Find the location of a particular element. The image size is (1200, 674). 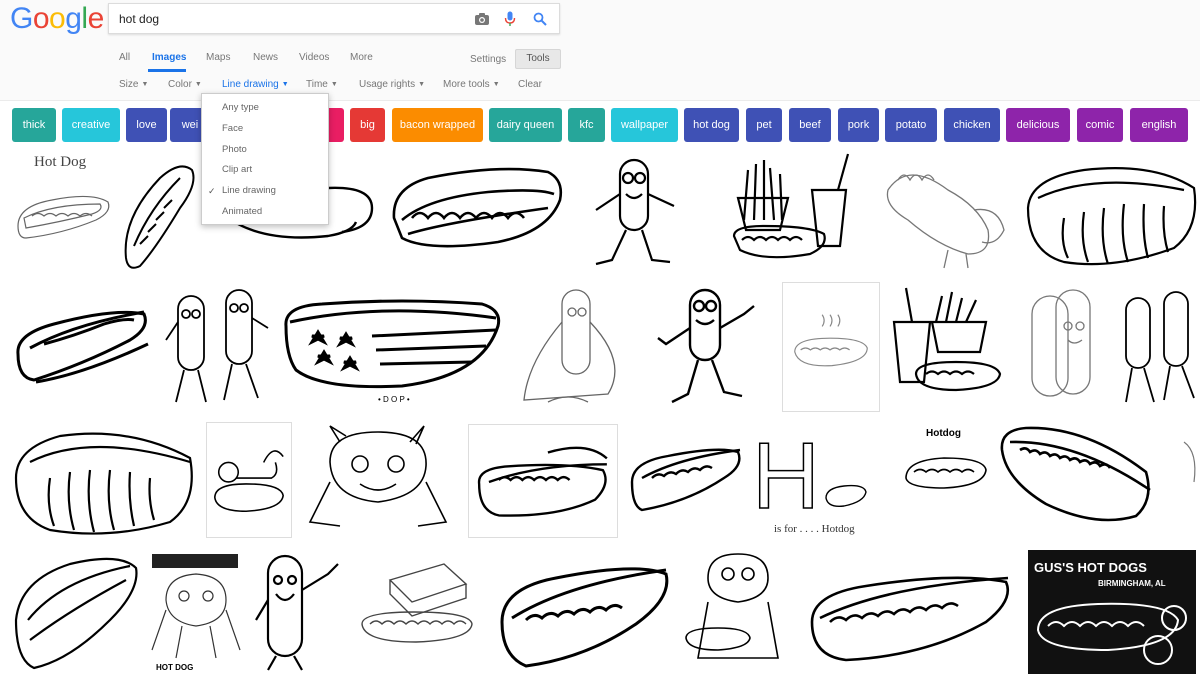

related-search-chip: chicken is located at coordinates (972, 125).